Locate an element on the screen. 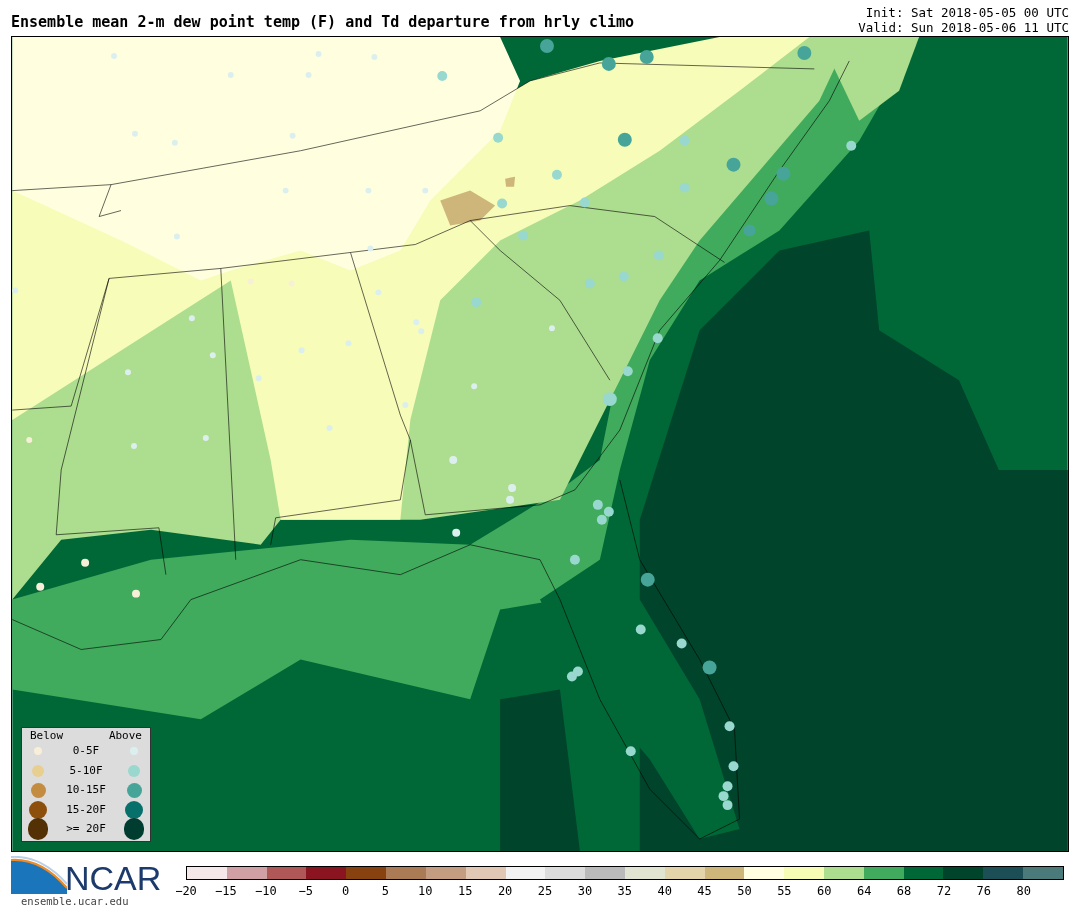  colorbar-tick-label: 80 is located at coordinates (1023, 891).